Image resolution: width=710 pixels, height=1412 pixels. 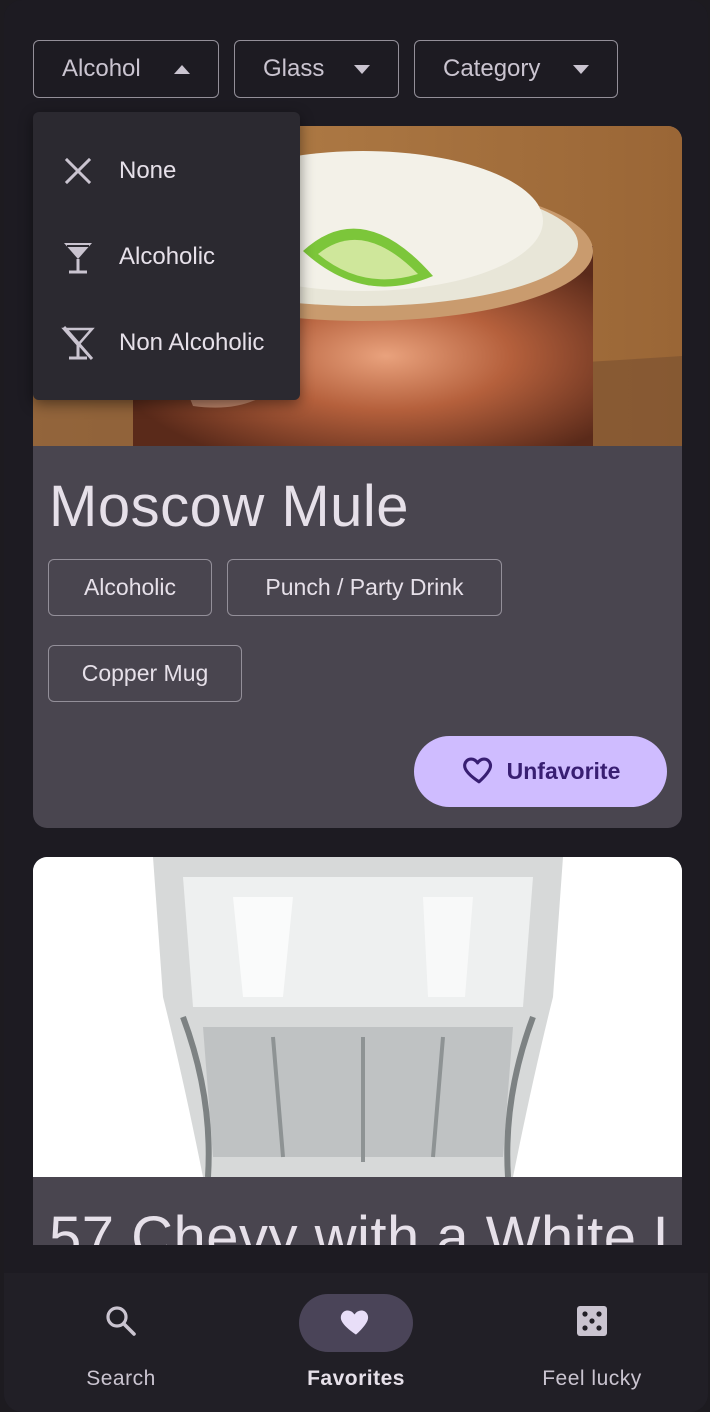 I want to click on bottom-navigation: Search Favorites Feel lucky, so click(x=356, y=1342).